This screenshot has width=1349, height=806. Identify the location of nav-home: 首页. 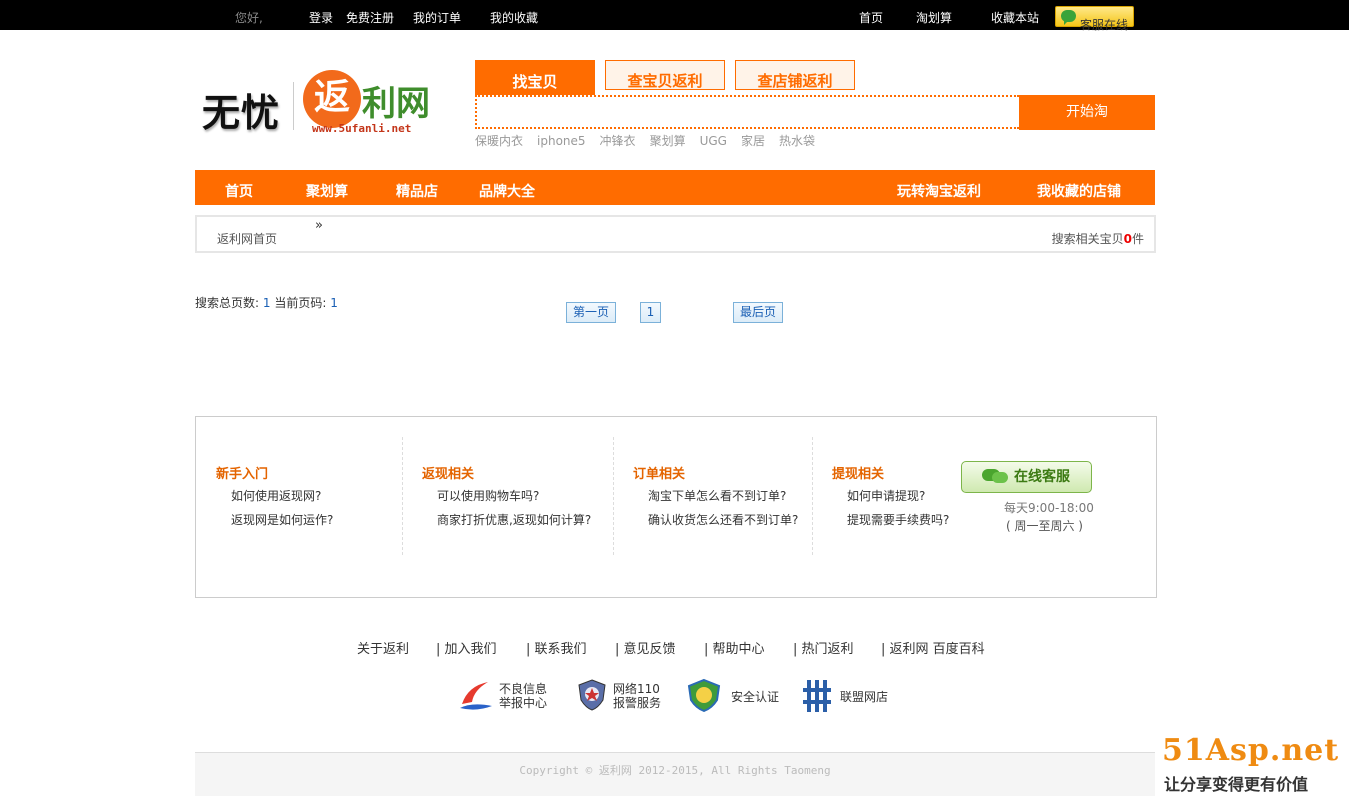
(239, 191).